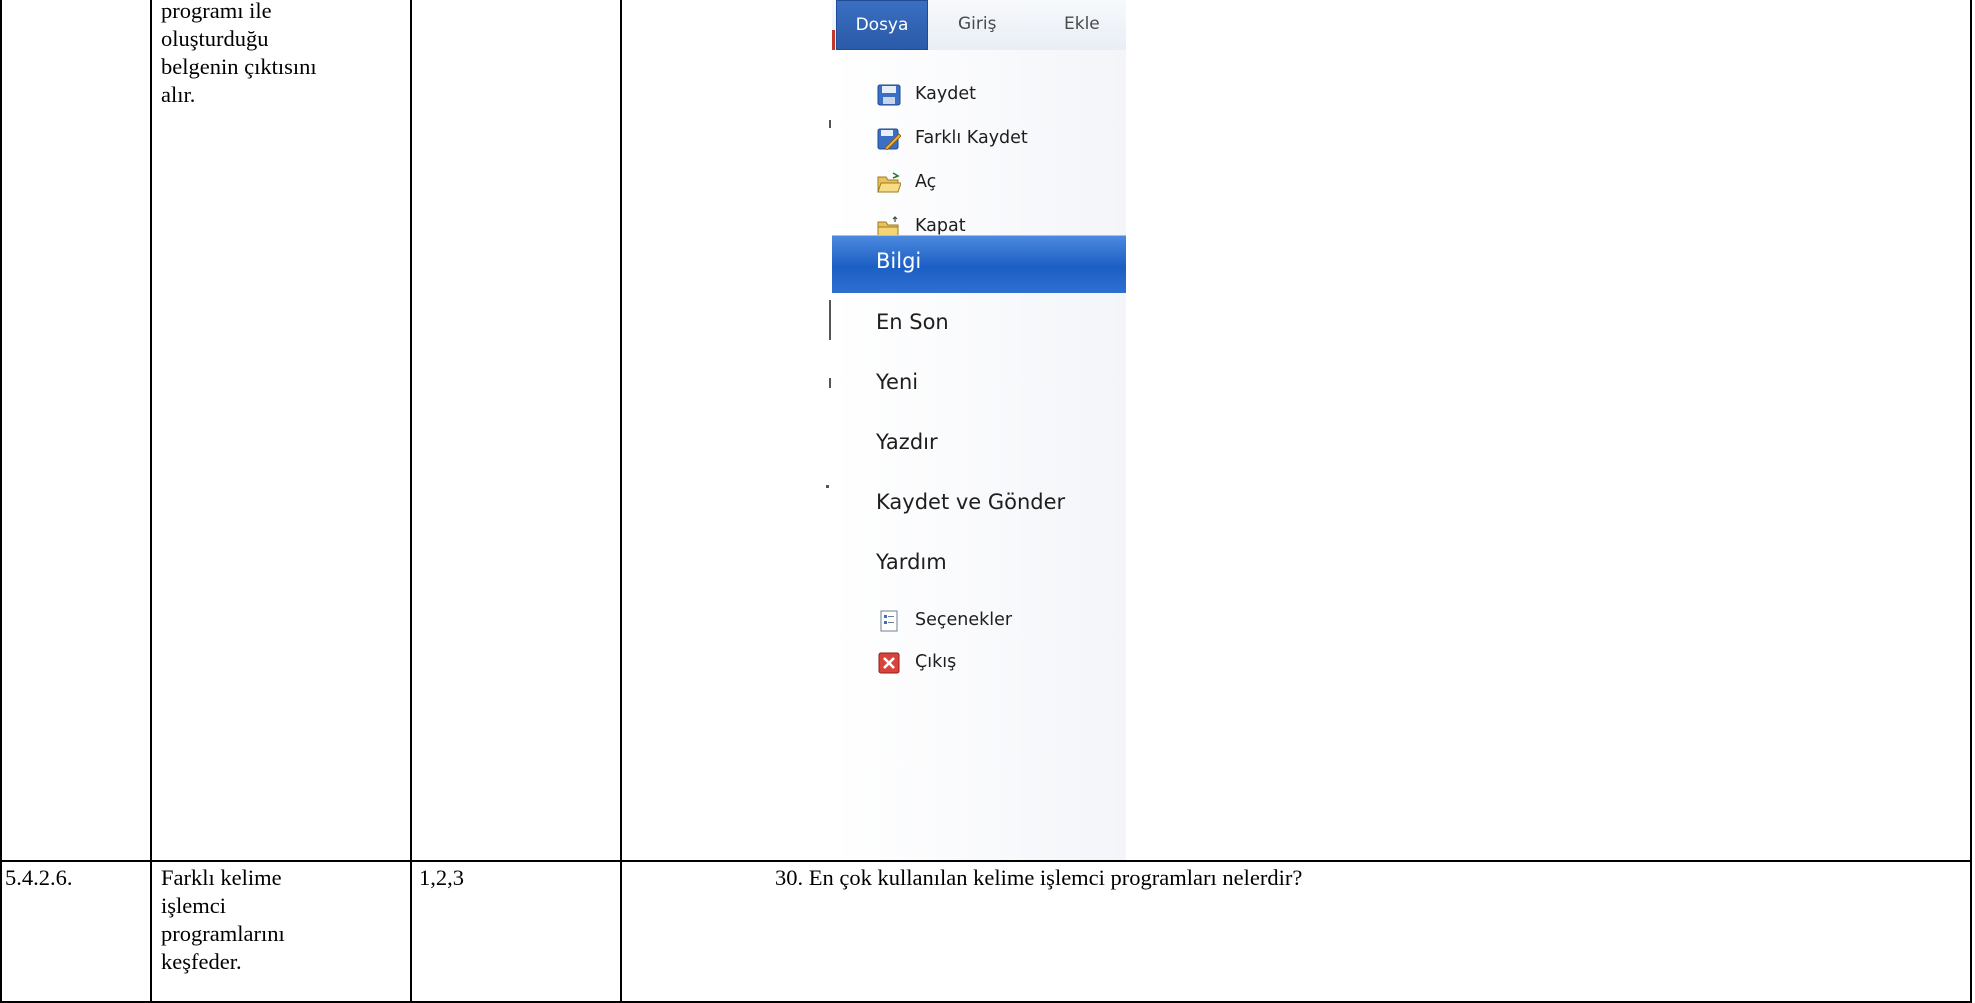  Describe the element at coordinates (979, 385) in the screenshot. I see `menu-item-new: Yeni` at that location.